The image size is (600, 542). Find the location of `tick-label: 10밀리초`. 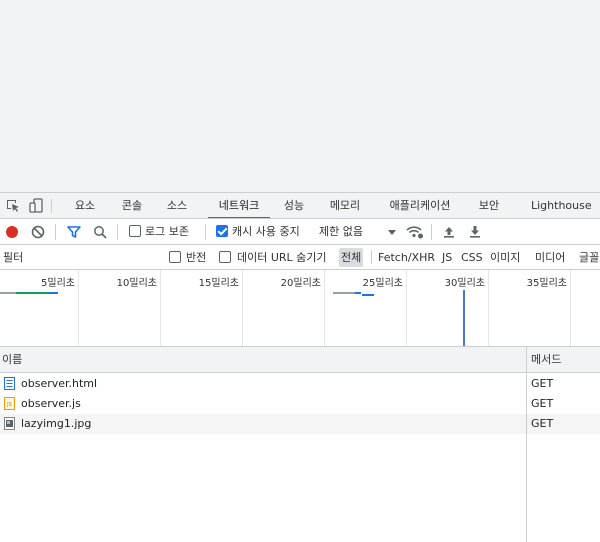

tick-label: 10밀리초 is located at coordinates (136, 283).